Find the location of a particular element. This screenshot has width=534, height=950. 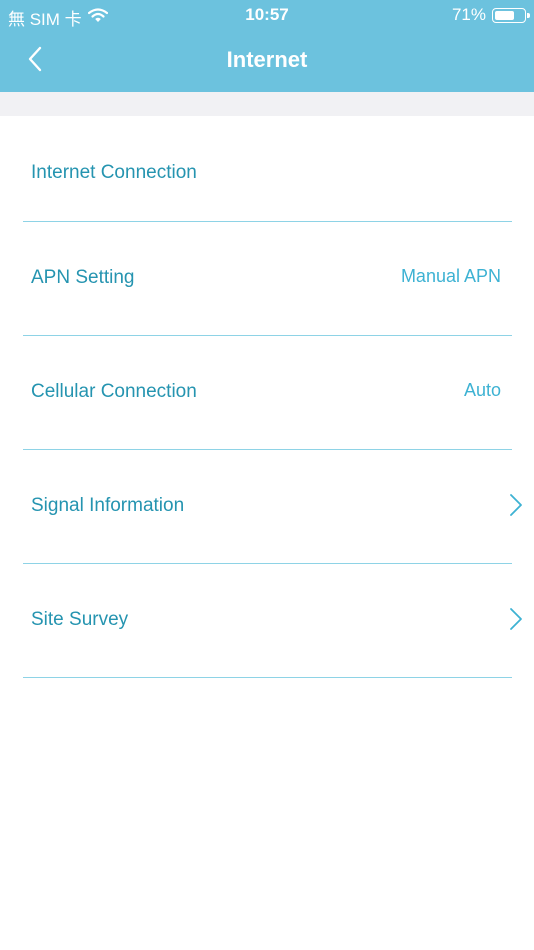

section-gap is located at coordinates (267, 104).